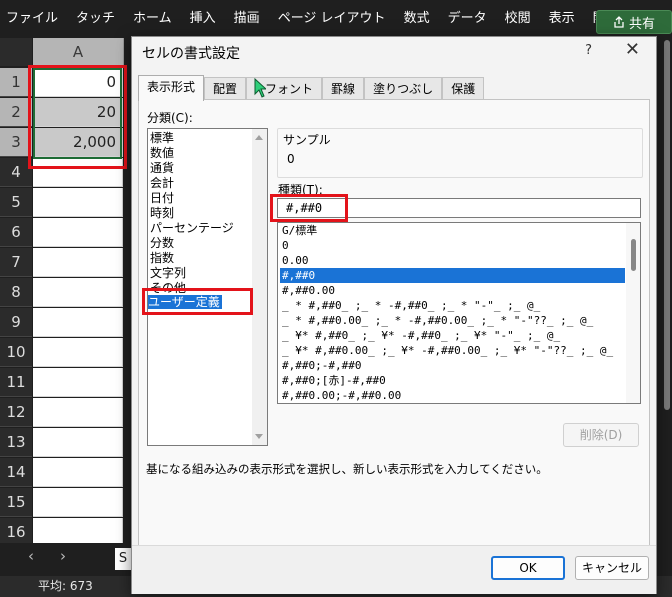 The height and width of the screenshot is (597, 672). I want to click on format-item-selected: #,##0, so click(452, 275).